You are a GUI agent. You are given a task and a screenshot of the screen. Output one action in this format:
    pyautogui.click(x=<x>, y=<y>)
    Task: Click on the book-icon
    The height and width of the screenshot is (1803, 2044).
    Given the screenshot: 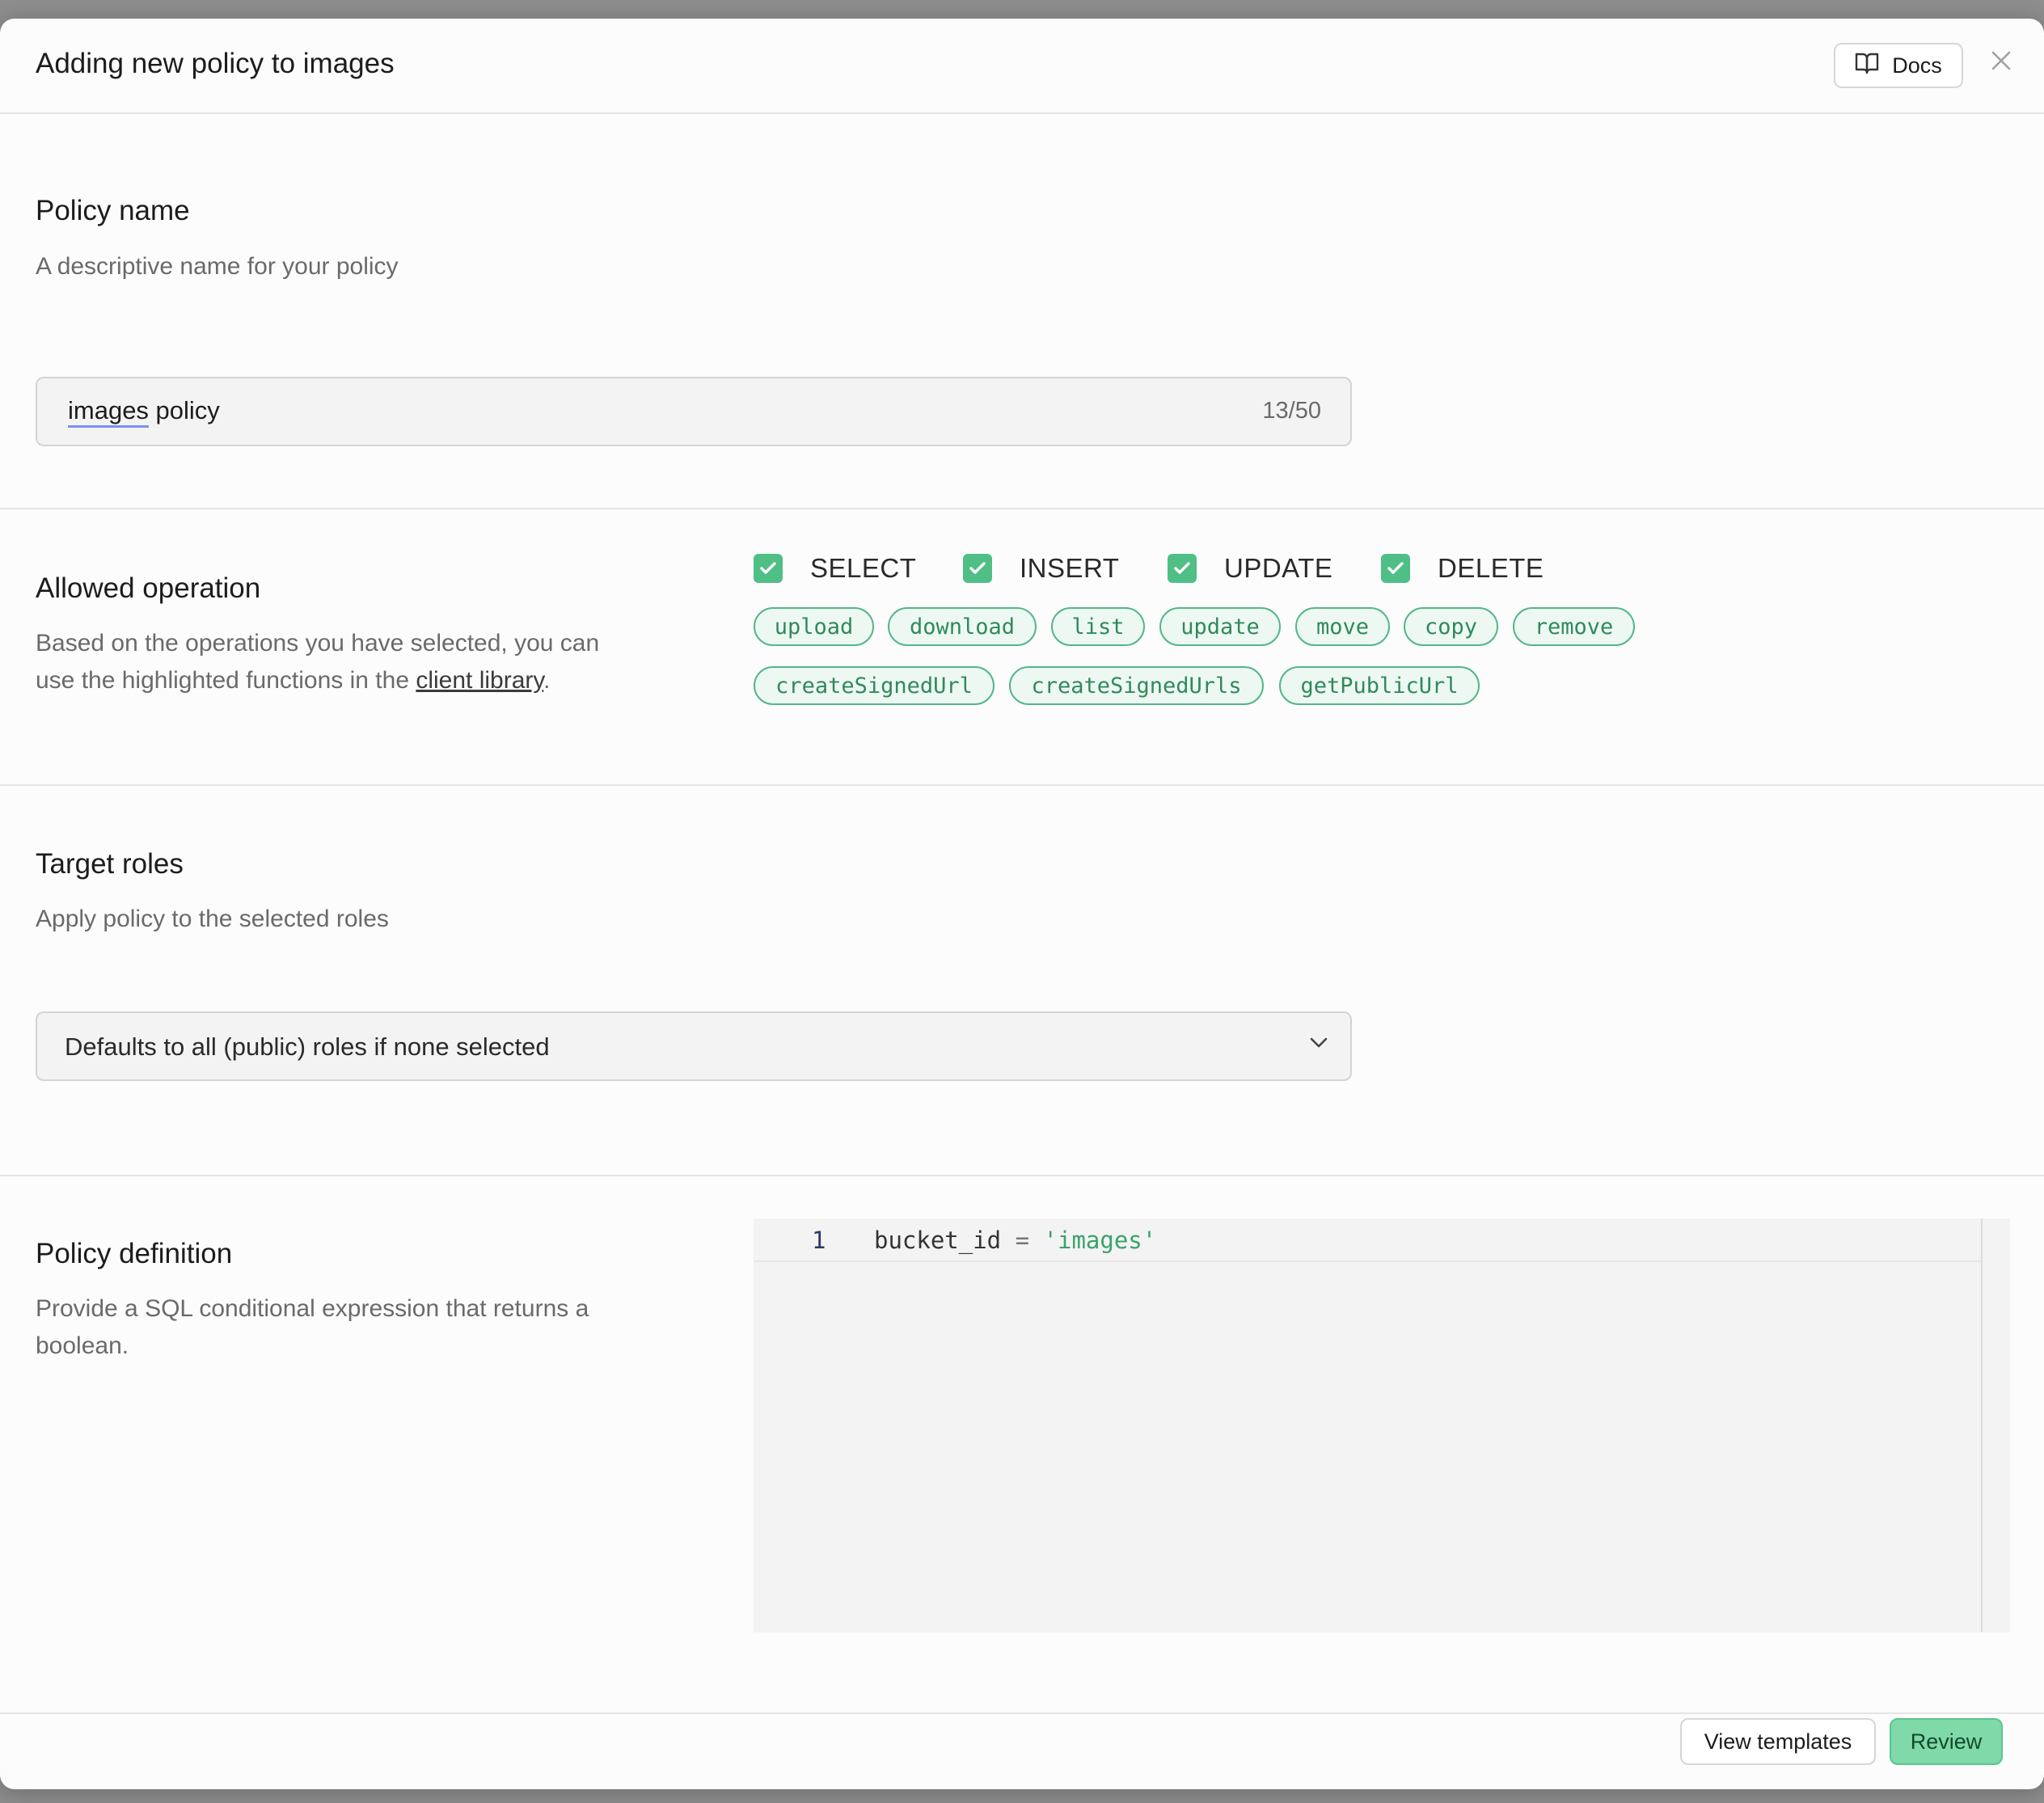 What is the action you would take?
    pyautogui.click(x=1867, y=66)
    